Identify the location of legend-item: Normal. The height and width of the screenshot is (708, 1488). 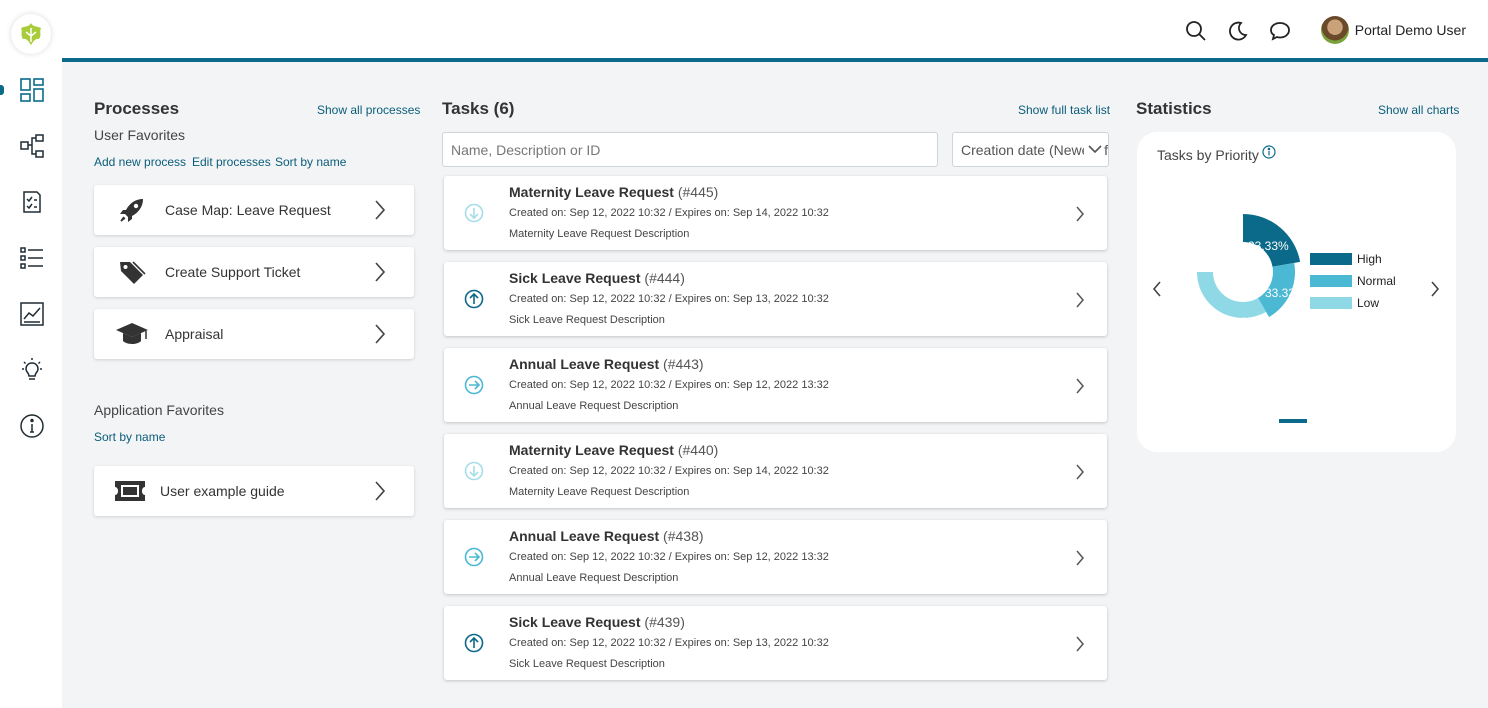
(1353, 281).